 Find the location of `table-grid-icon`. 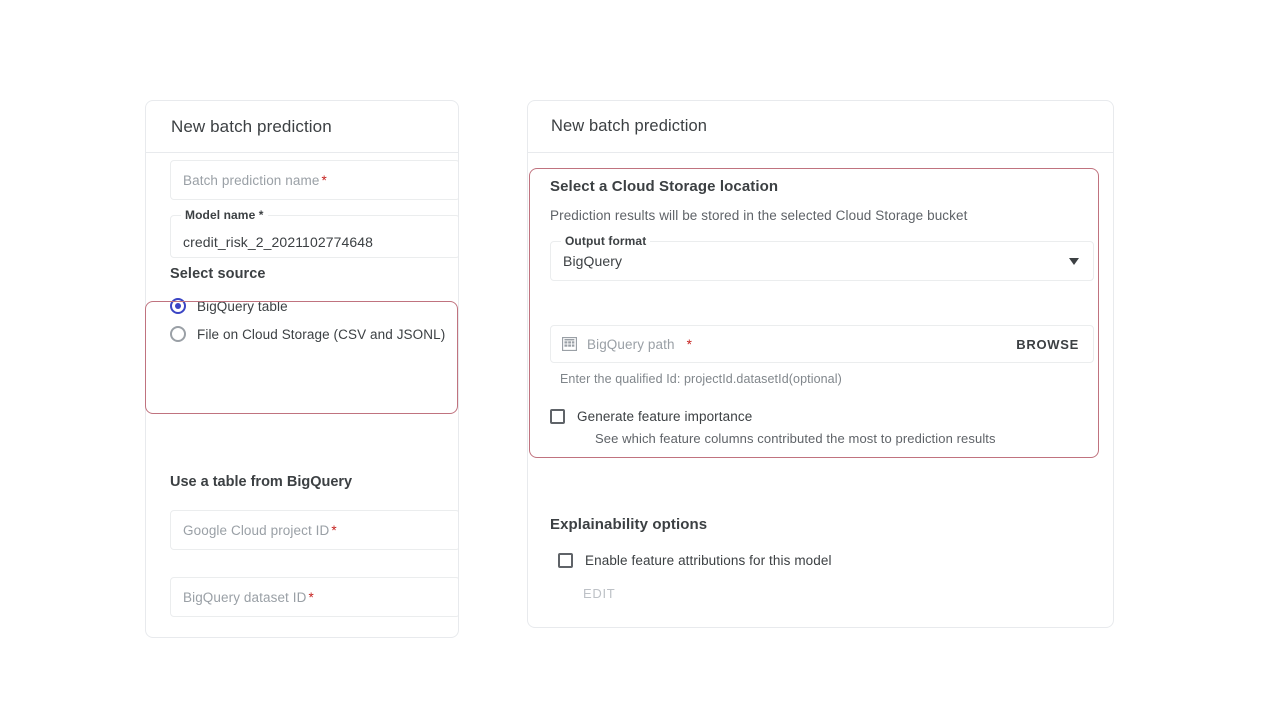

table-grid-icon is located at coordinates (569, 344).